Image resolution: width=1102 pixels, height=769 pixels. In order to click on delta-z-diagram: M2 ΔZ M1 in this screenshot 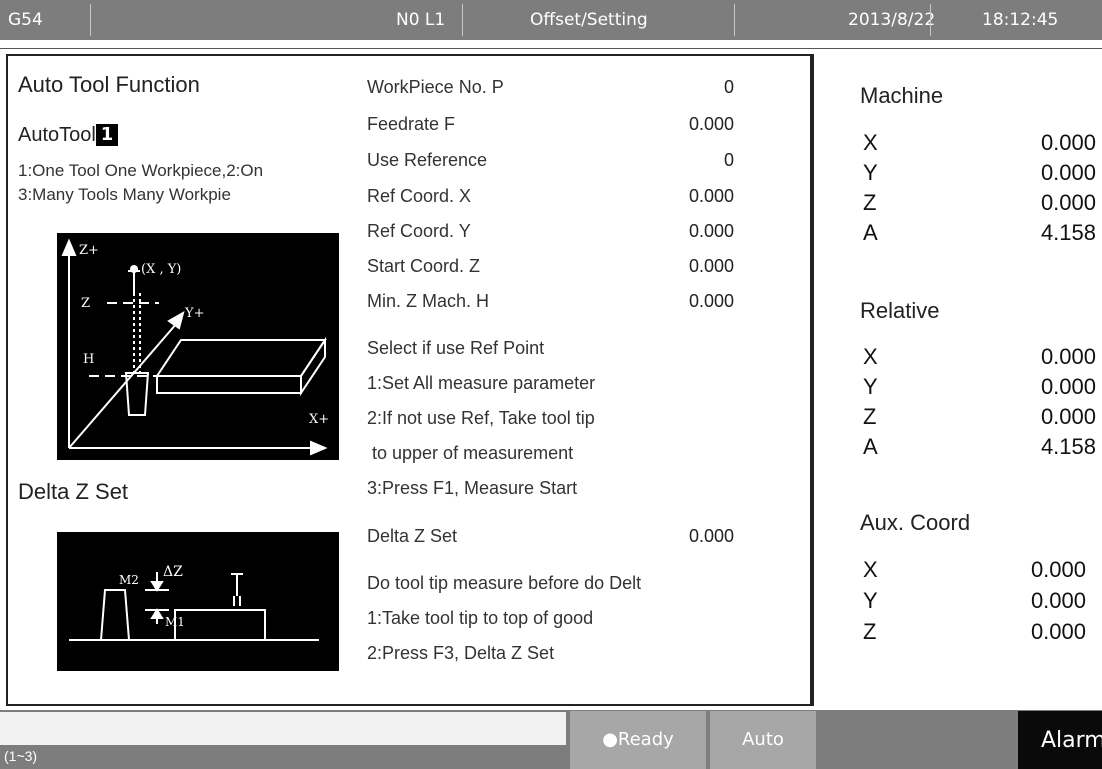, I will do `click(198, 601)`.